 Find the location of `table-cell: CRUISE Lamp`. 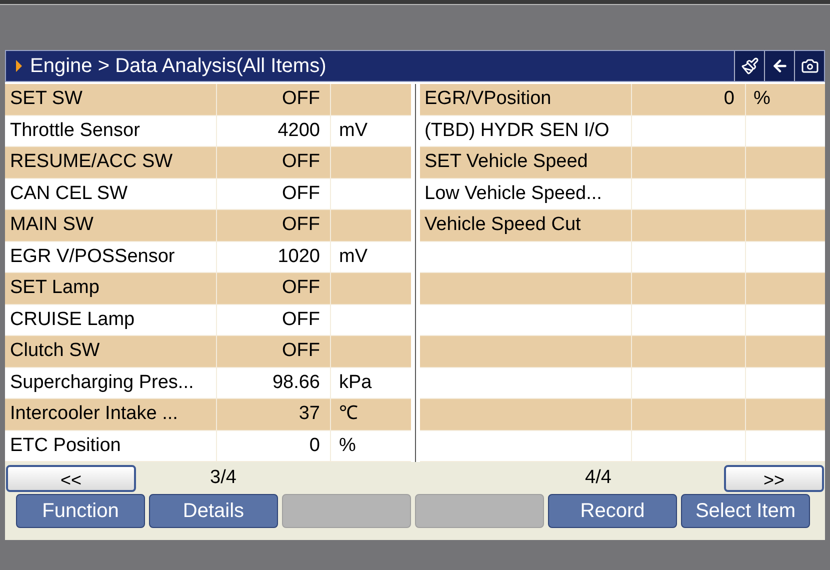

table-cell: CRUISE Lamp is located at coordinates (111, 319).